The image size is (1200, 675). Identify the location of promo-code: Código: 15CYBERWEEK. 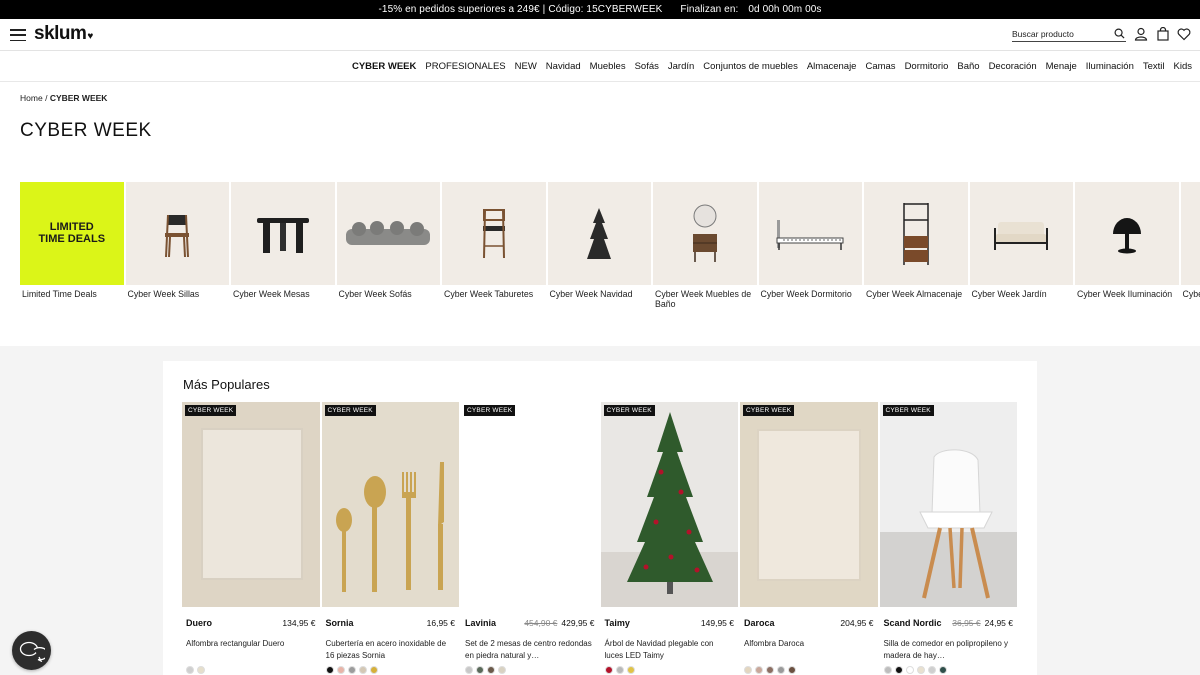
(605, 9).